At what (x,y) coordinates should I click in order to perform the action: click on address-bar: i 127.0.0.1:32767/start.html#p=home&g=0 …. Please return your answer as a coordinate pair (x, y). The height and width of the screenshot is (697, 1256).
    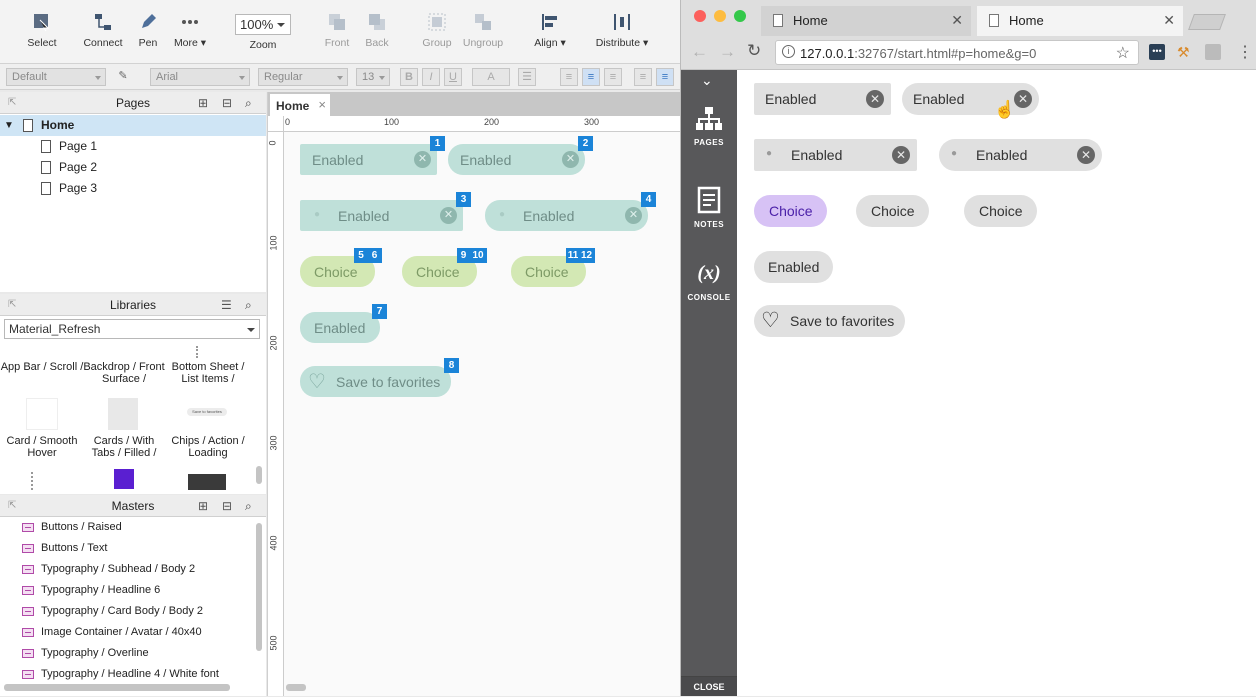
    Looking at the image, I should click on (957, 52).